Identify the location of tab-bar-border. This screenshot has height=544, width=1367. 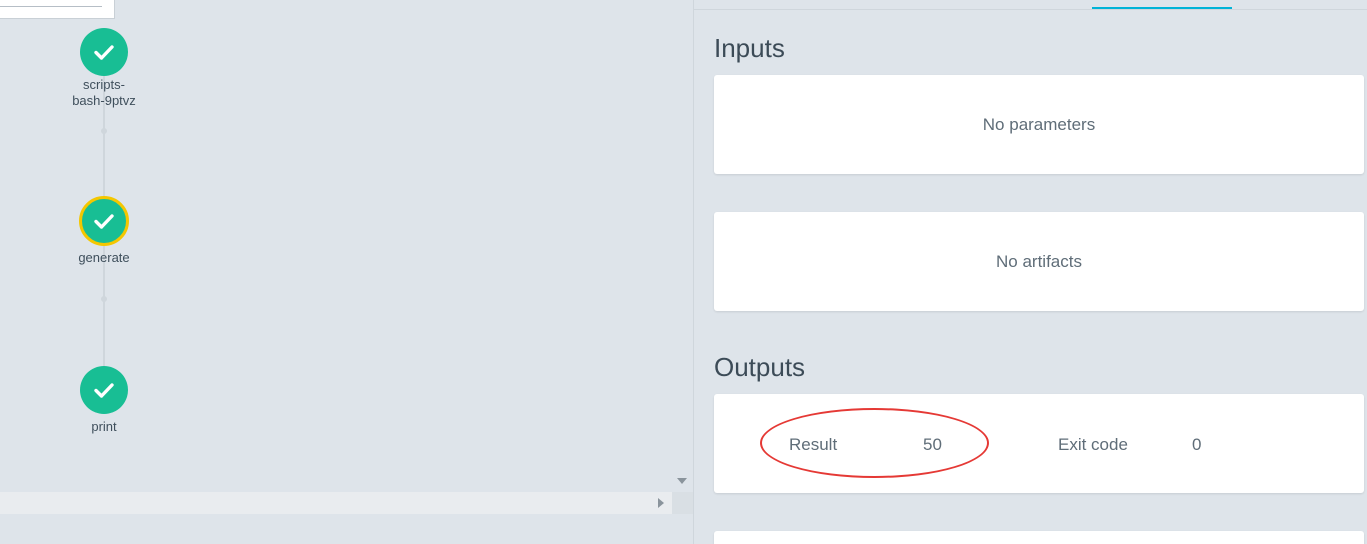
(1030, 9).